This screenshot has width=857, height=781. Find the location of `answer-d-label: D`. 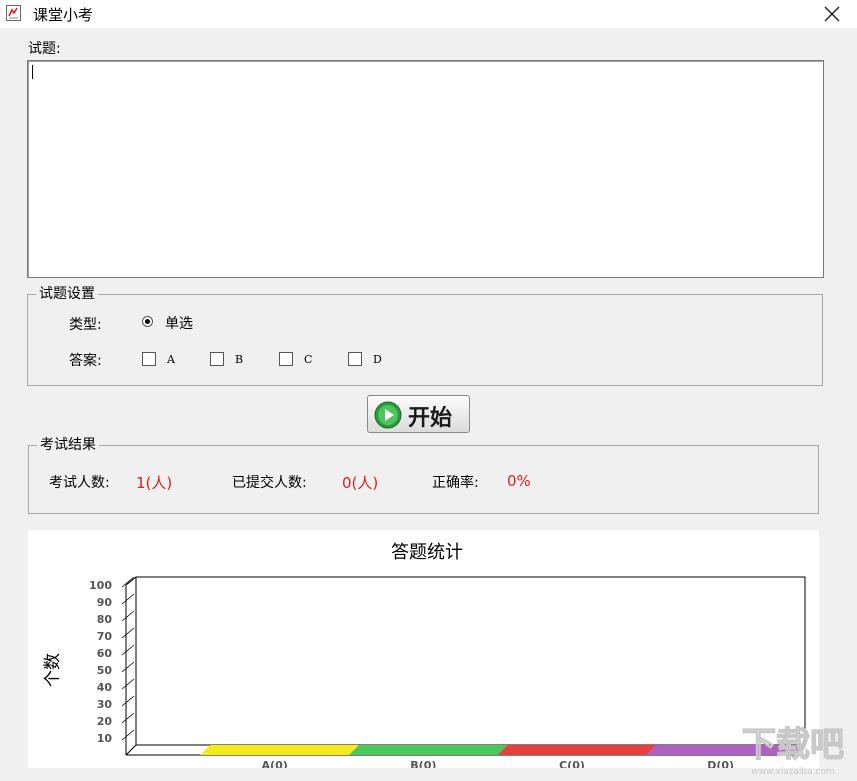

answer-d-label: D is located at coordinates (377, 359).